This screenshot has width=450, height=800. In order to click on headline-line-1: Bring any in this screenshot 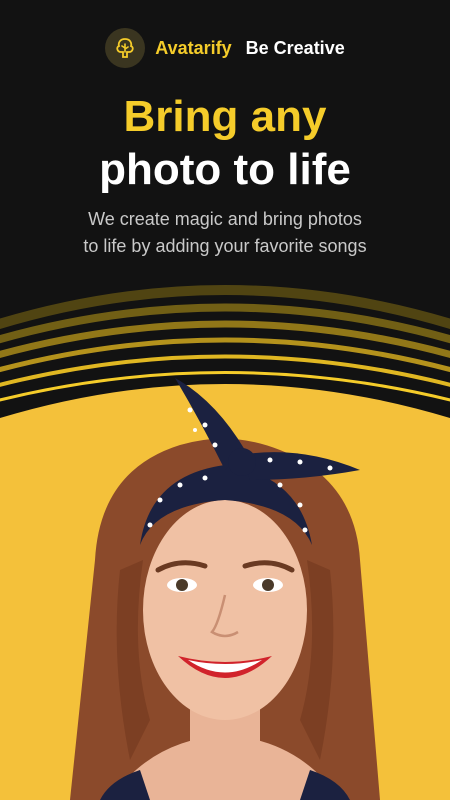, I will do `click(225, 116)`.